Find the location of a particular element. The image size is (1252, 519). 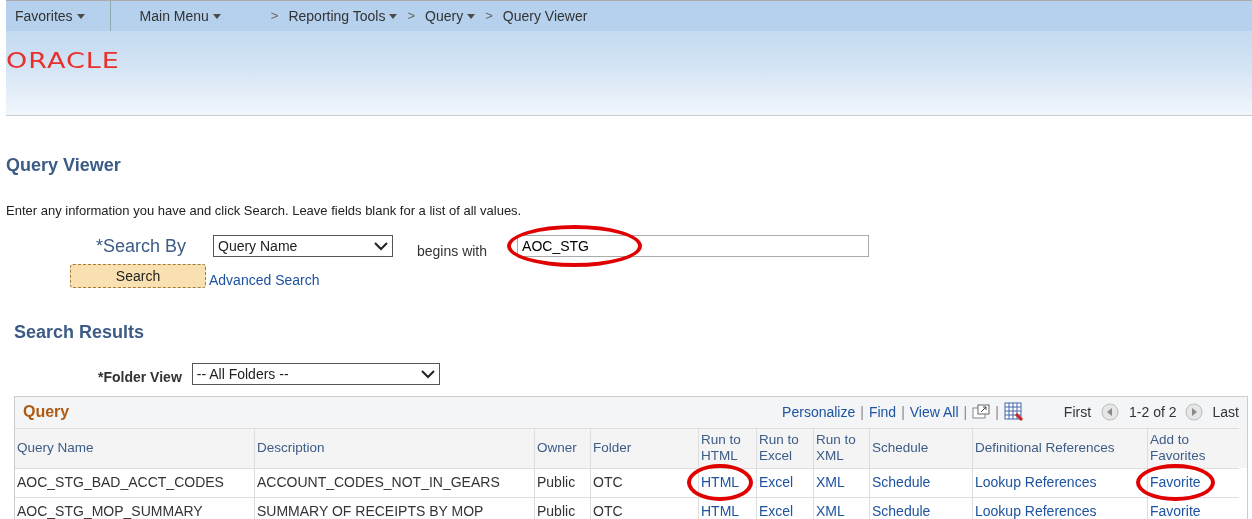

breadcrumb-link: Query is located at coordinates (450, 16).